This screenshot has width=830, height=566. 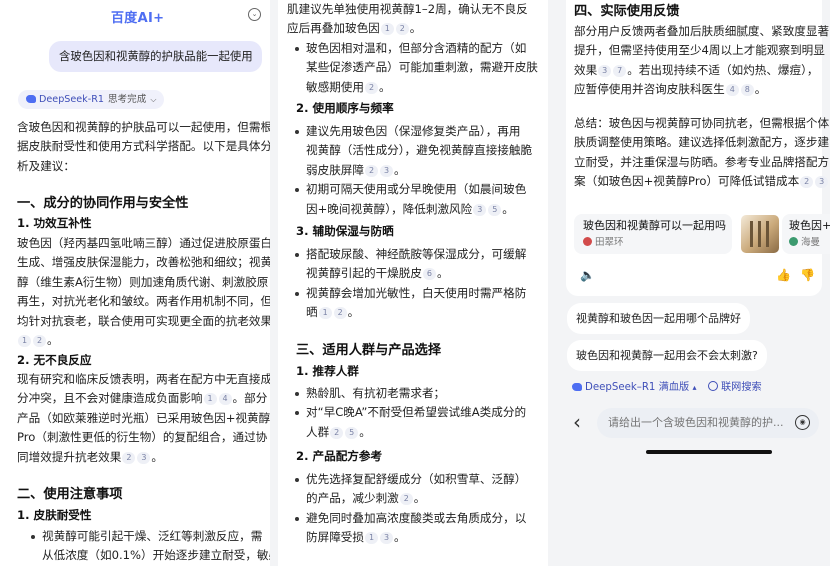 I want to click on sub-heading: 2. 产品配方参考, so click(x=339, y=456).